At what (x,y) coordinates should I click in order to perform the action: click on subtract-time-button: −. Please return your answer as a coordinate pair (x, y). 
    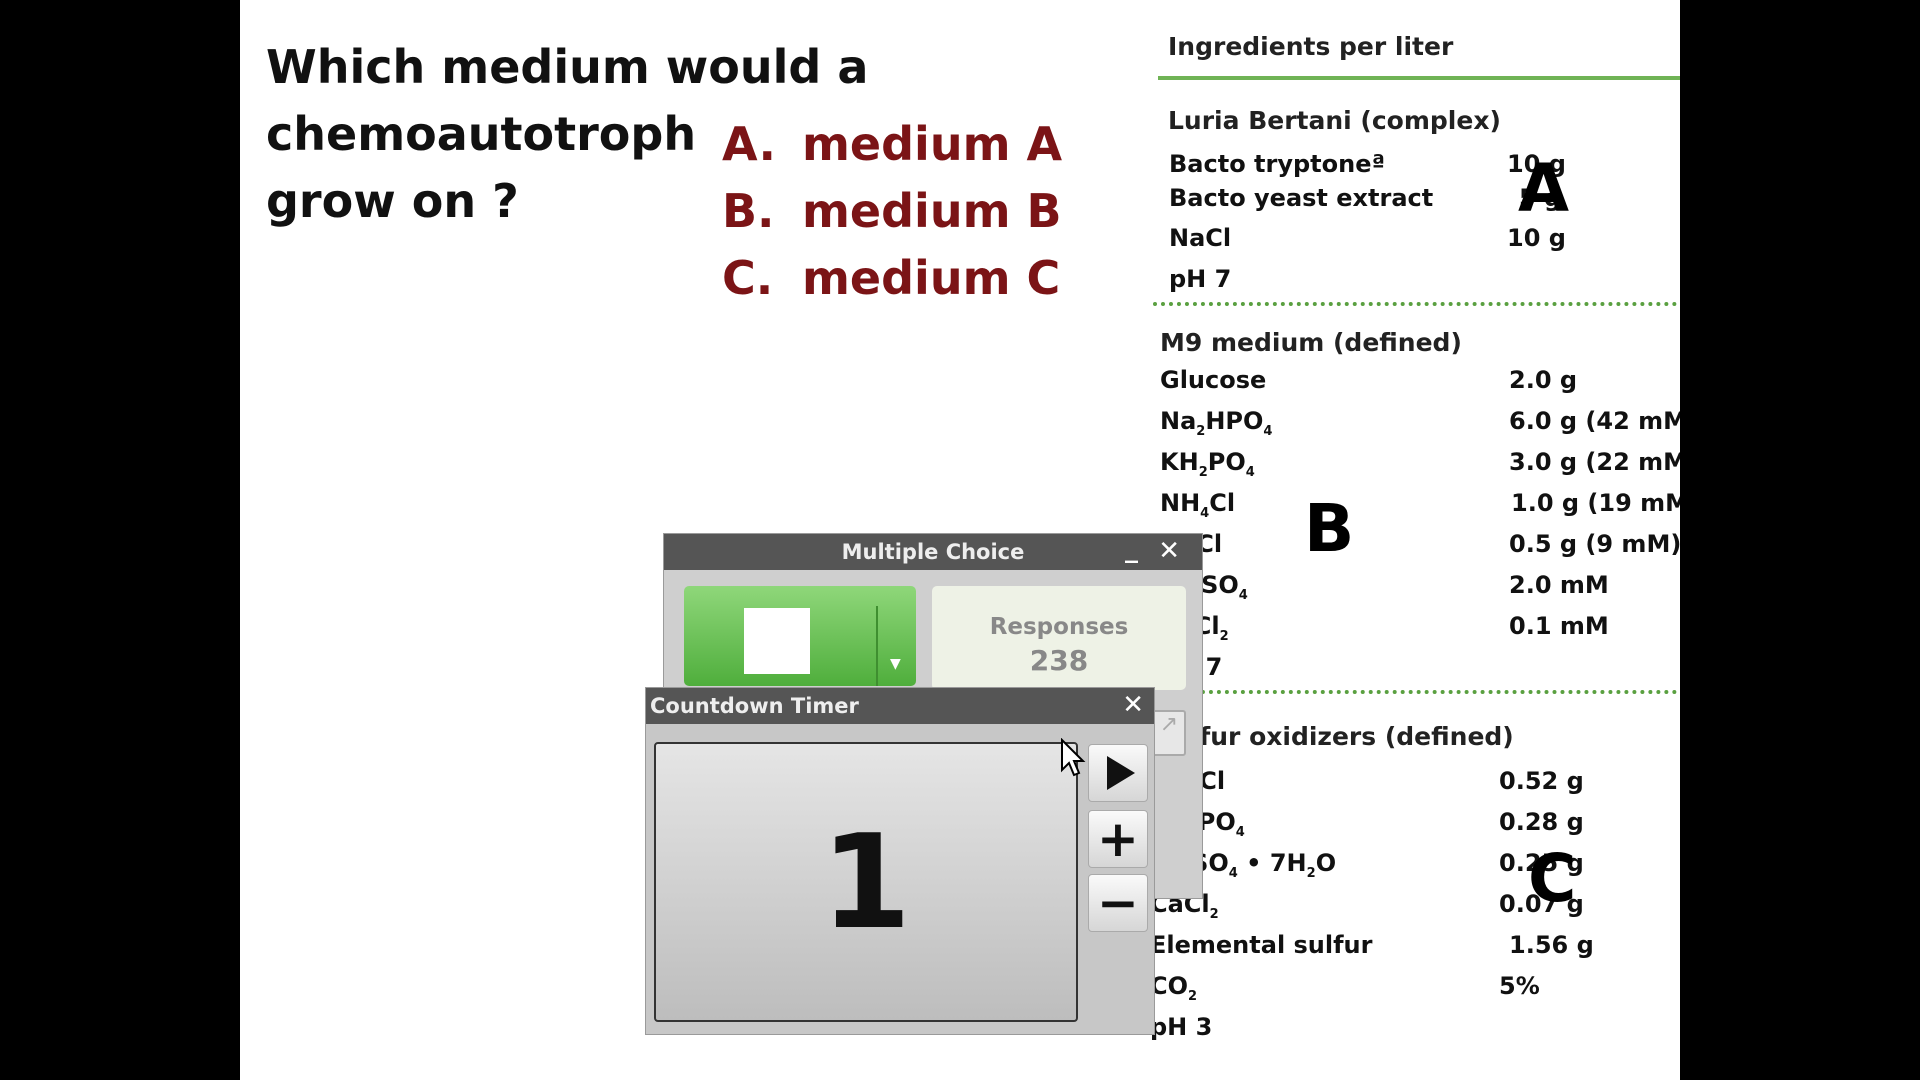
    Looking at the image, I should click on (1118, 903).